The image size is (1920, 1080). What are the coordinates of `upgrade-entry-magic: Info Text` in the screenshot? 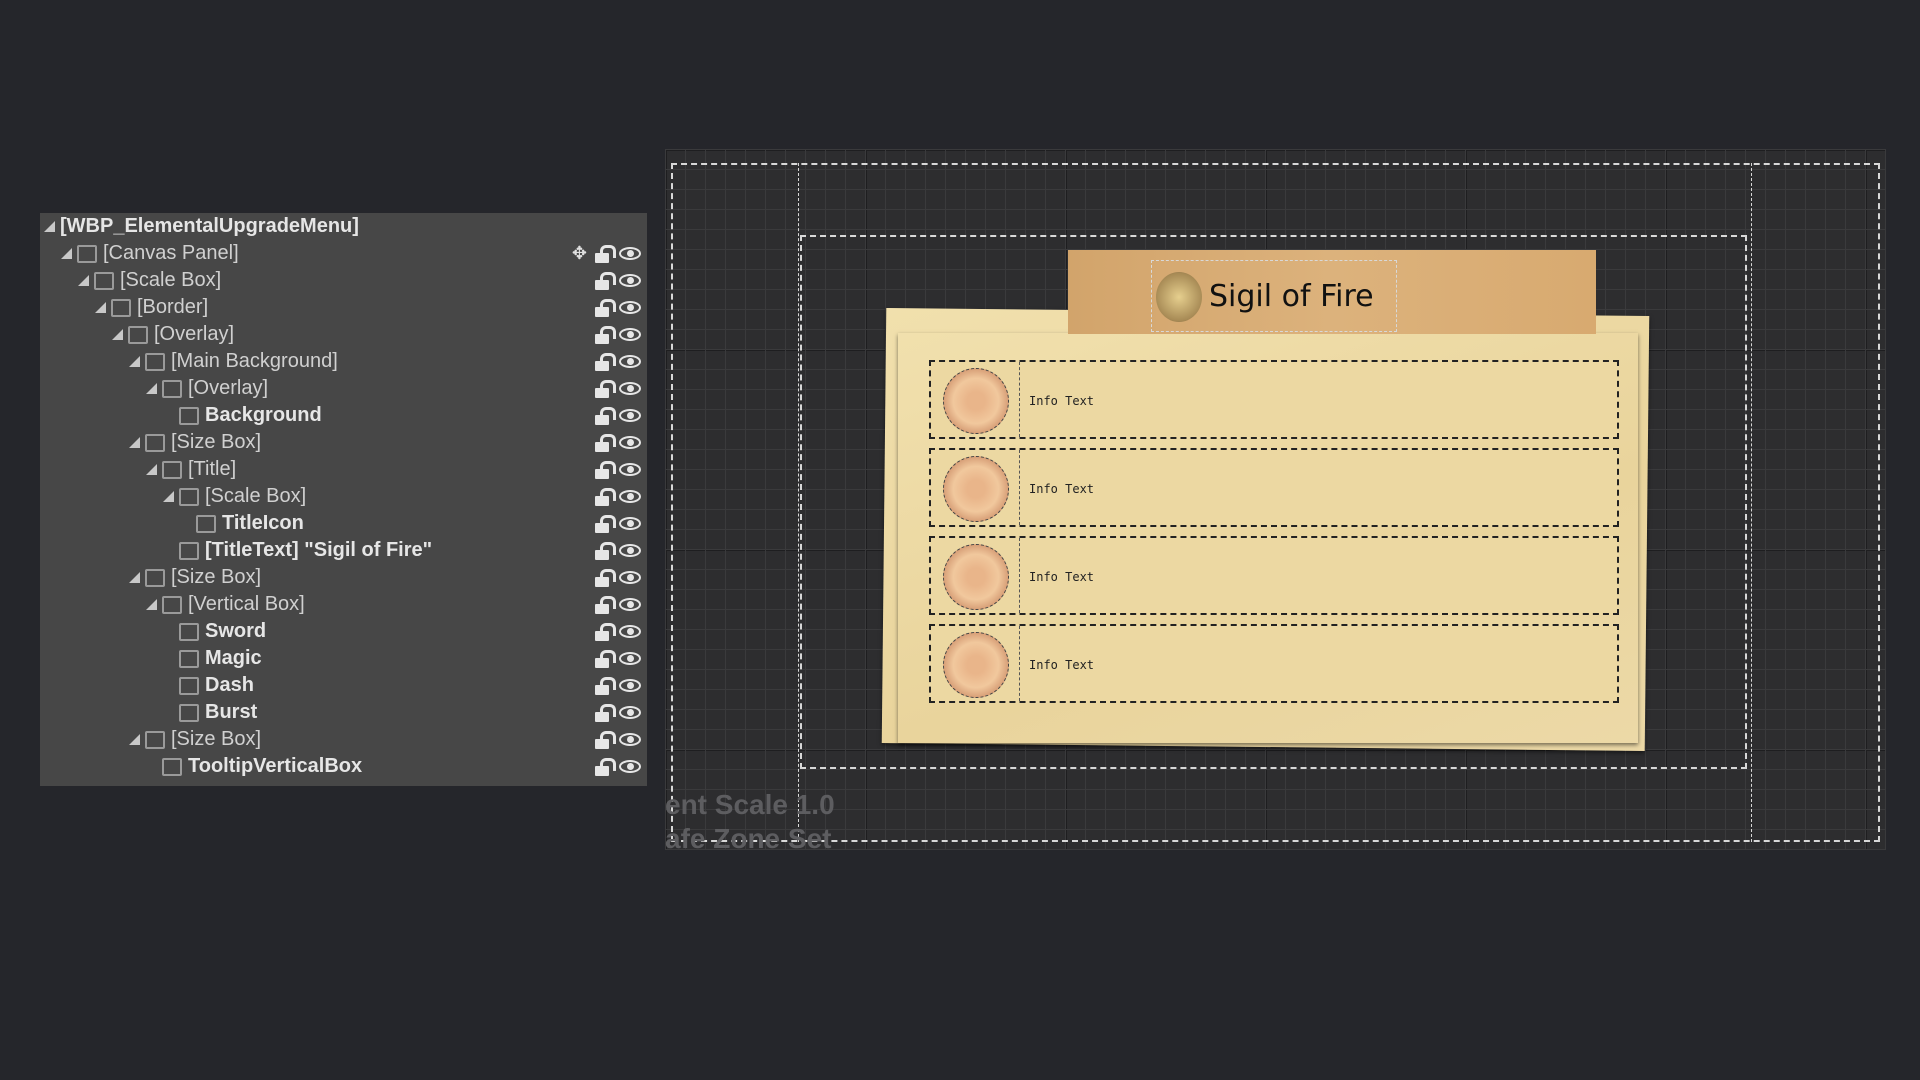 It's located at (1274, 487).